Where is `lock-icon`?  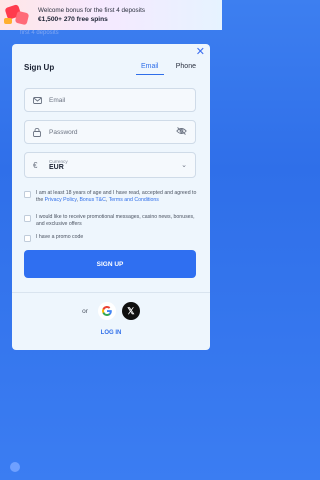
lock-icon is located at coordinates (38, 132).